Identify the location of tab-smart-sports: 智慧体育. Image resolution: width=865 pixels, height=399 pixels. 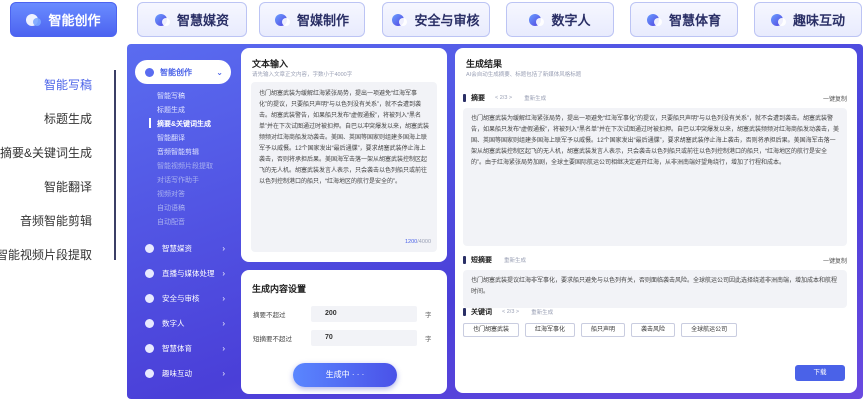
(684, 19).